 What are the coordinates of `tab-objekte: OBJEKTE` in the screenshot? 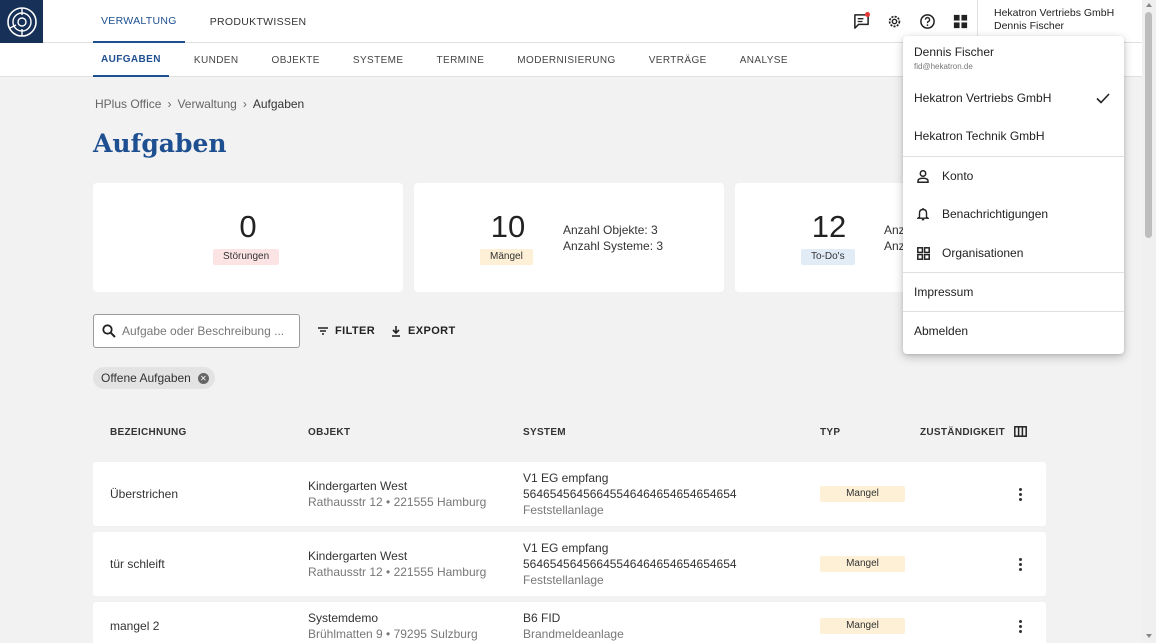 It's located at (296, 60).